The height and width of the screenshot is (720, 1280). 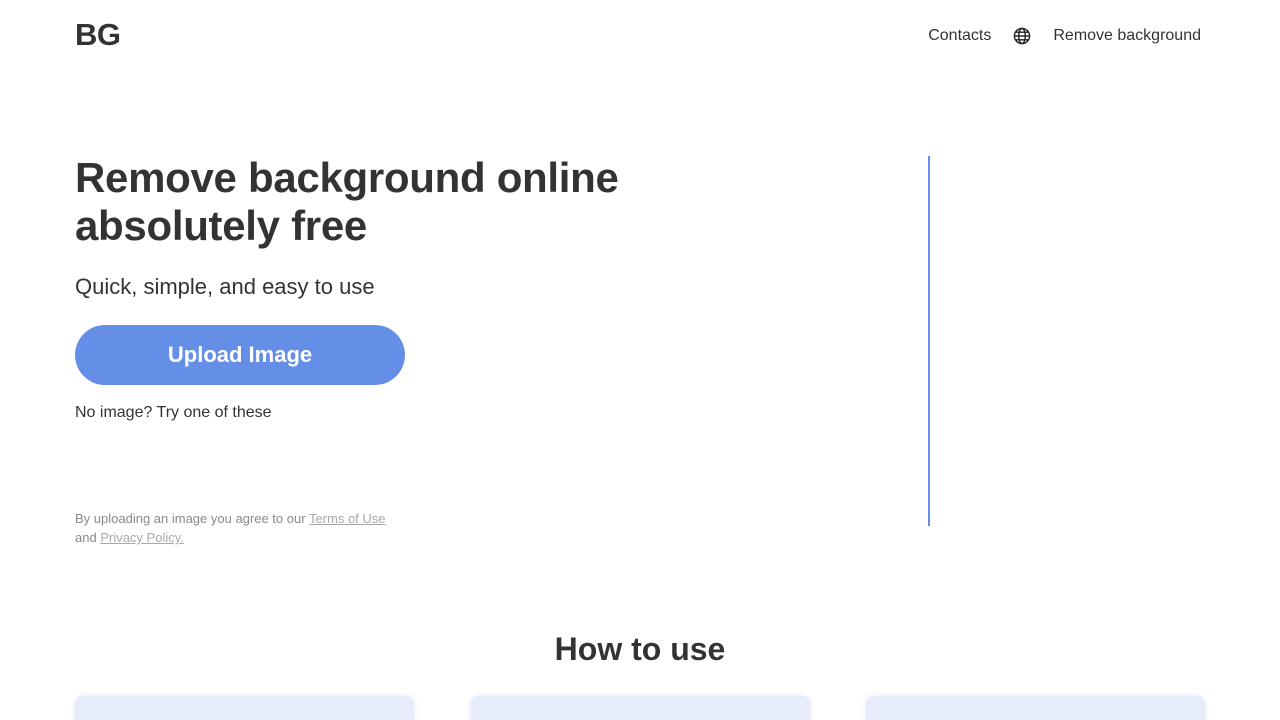 I want to click on globe-icon, so click(x=1022, y=36).